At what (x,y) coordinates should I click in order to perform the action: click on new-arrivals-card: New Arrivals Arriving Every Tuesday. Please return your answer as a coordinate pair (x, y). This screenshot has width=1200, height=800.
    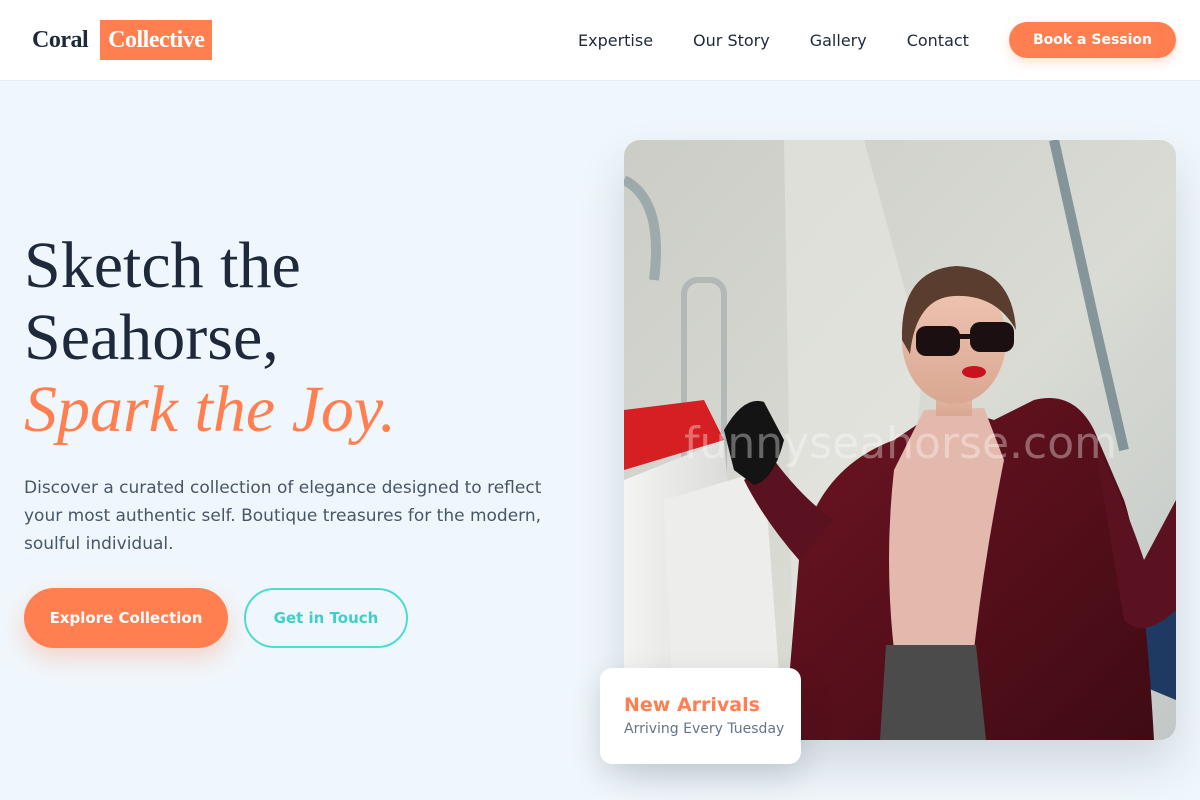
    Looking at the image, I should click on (700, 716).